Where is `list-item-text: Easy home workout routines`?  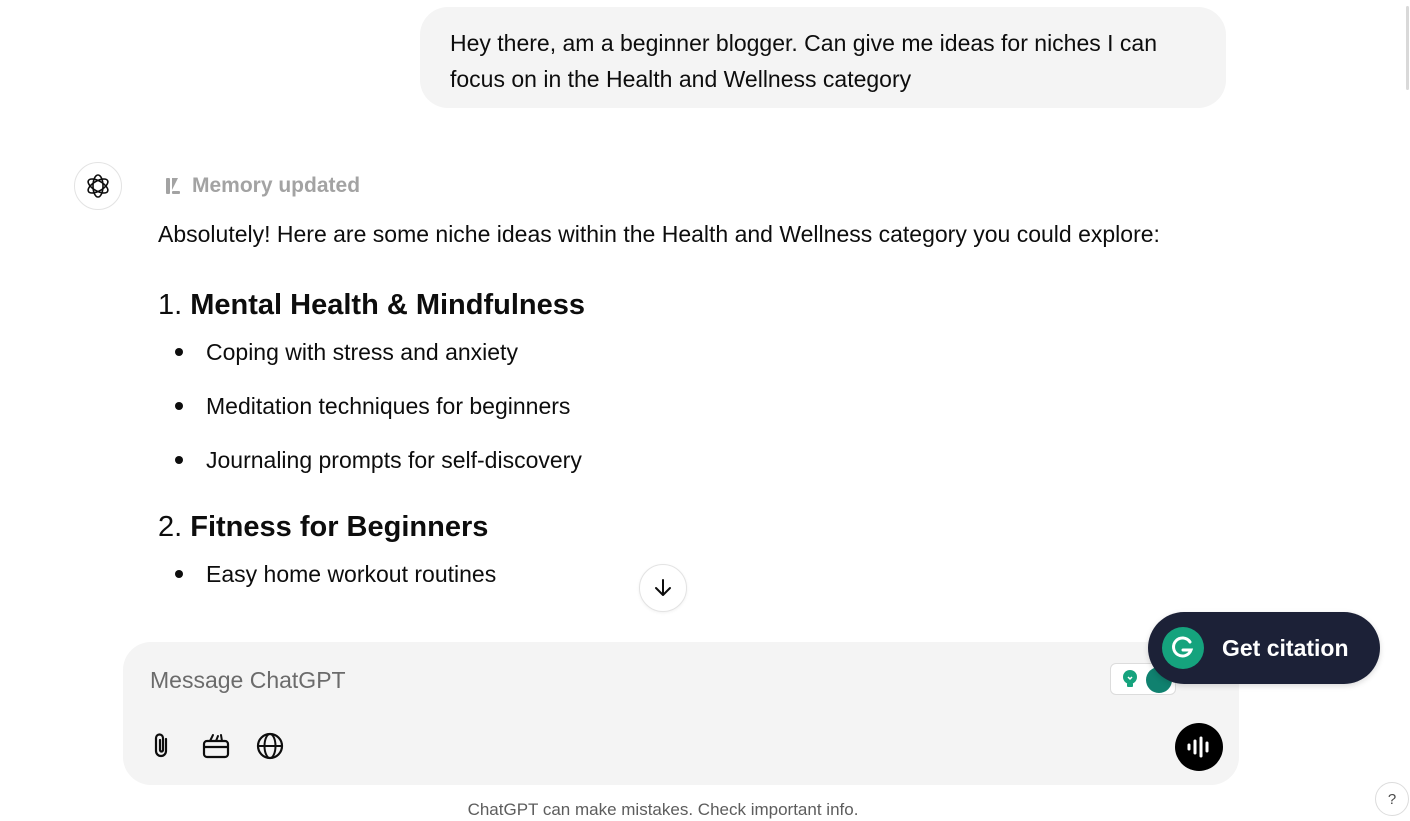
list-item-text: Easy home workout routines is located at coordinates (351, 574).